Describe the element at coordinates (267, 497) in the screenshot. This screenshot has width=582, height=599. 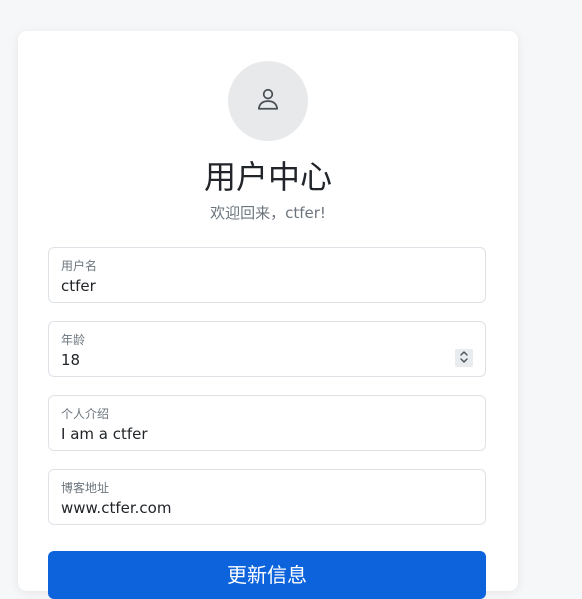
I see `blog-field: 博客地址 www.ctfer.com` at that location.